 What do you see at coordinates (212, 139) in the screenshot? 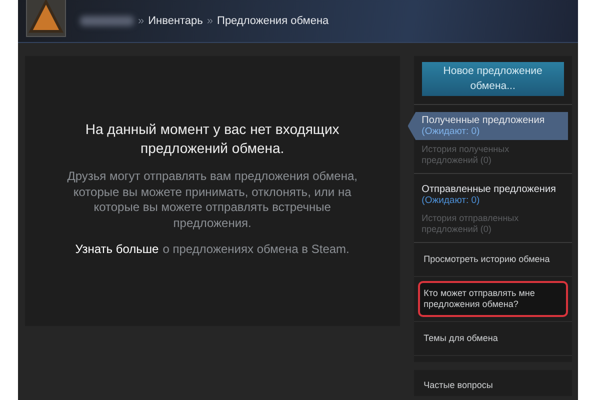
I see `empty-state-title: На данный момент у вас нет входящих предложений обмена.` at bounding box center [212, 139].